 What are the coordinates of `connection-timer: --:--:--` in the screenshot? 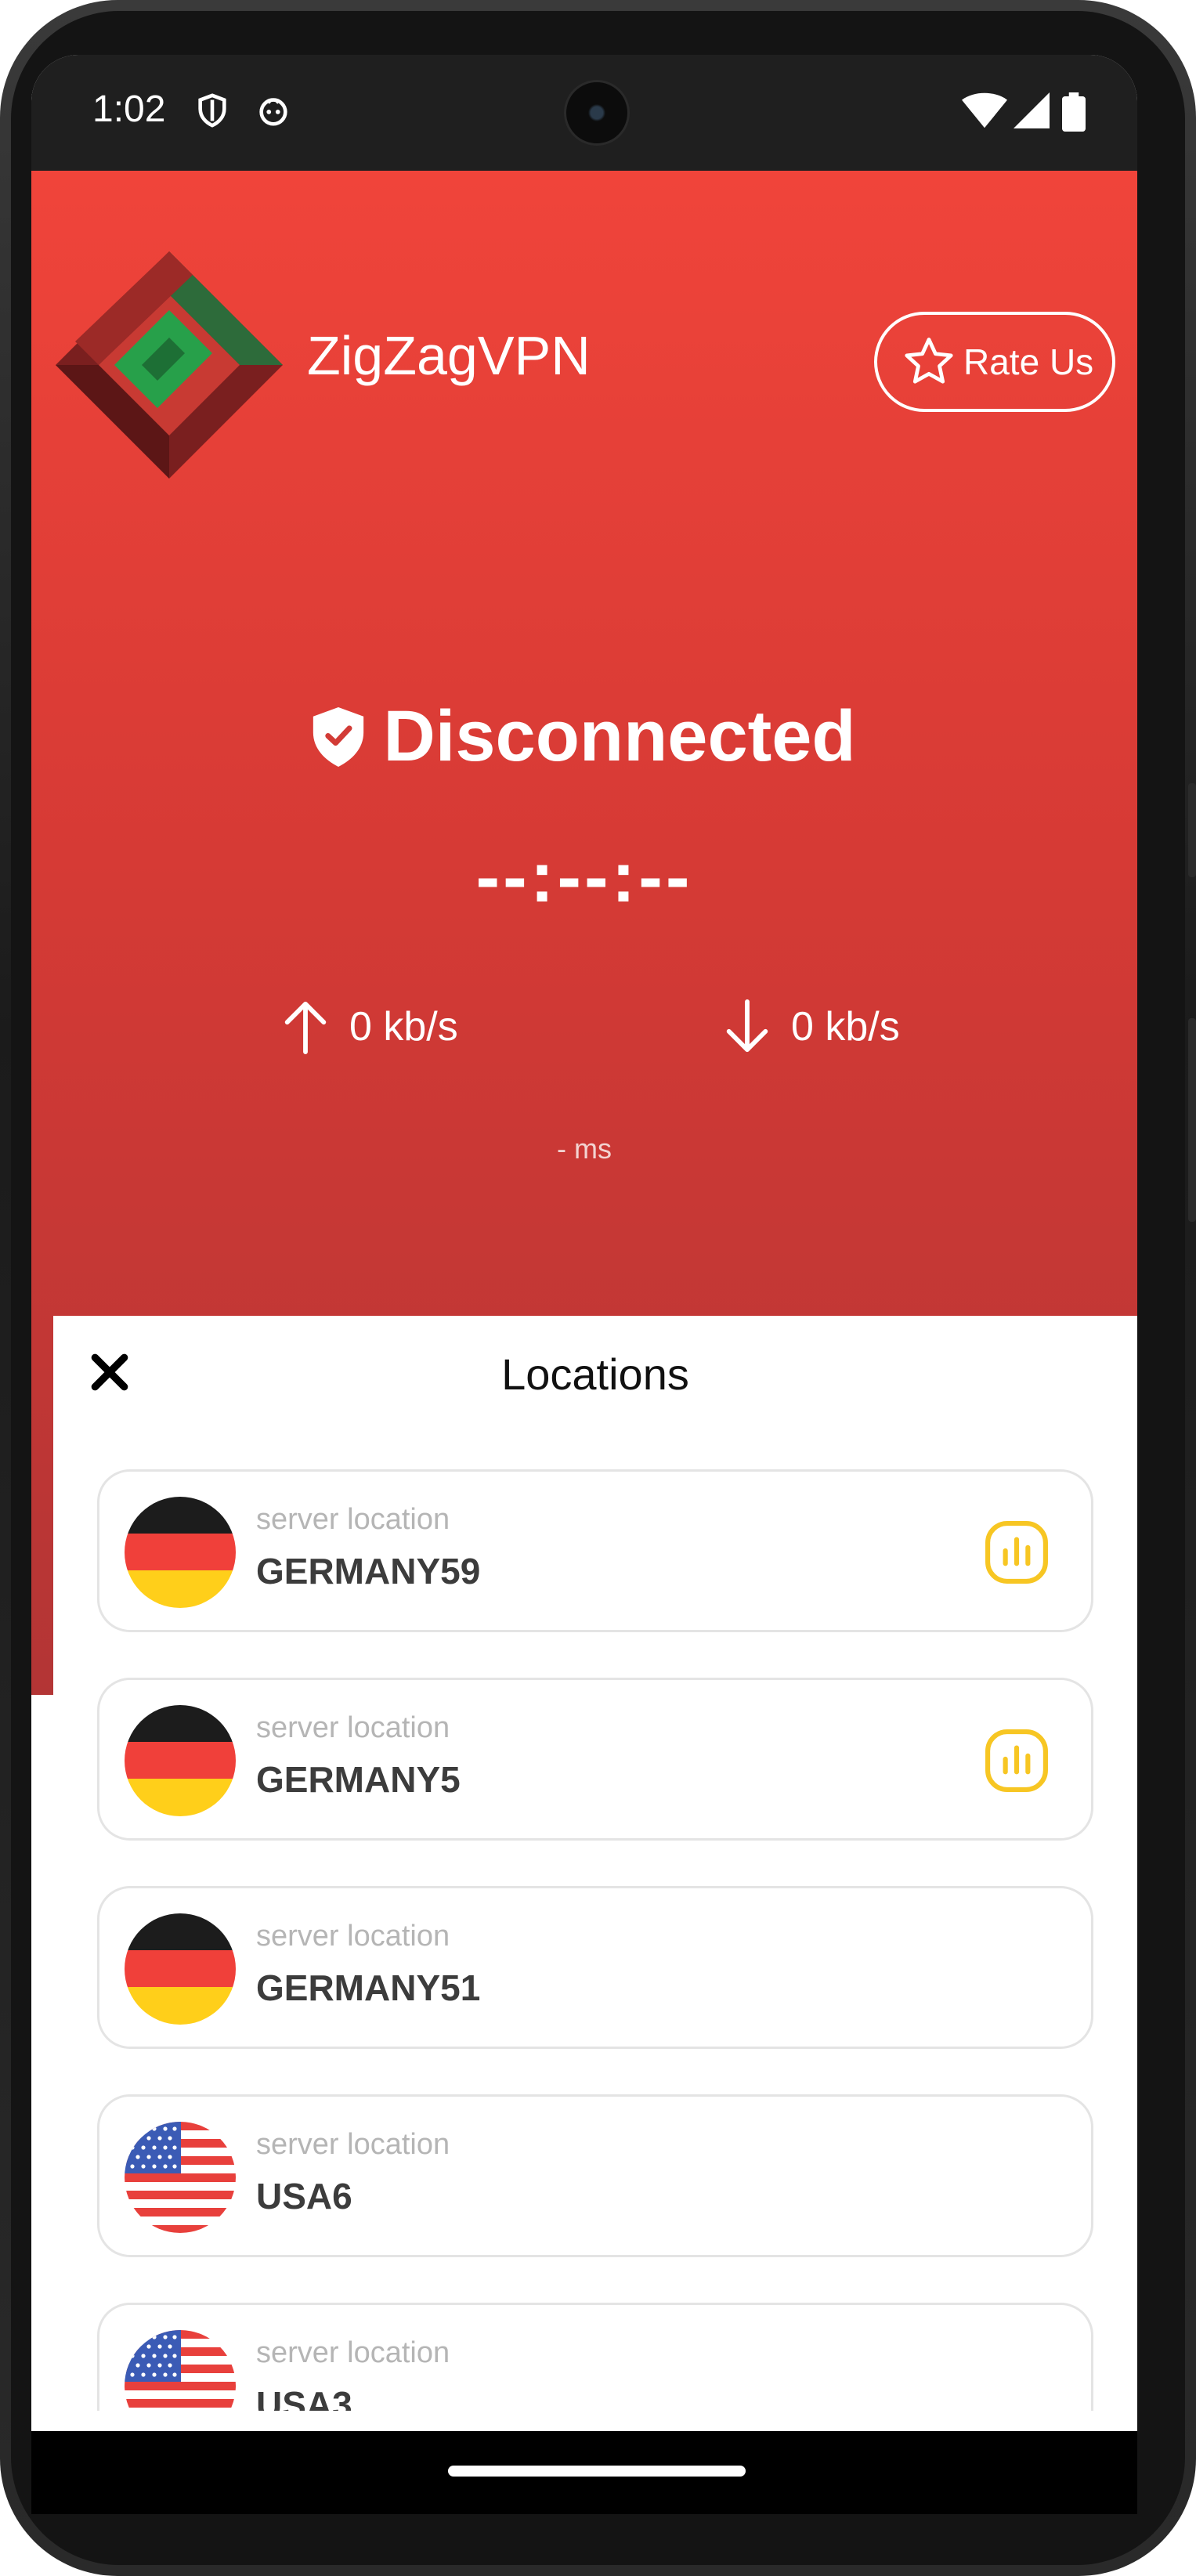 It's located at (584, 877).